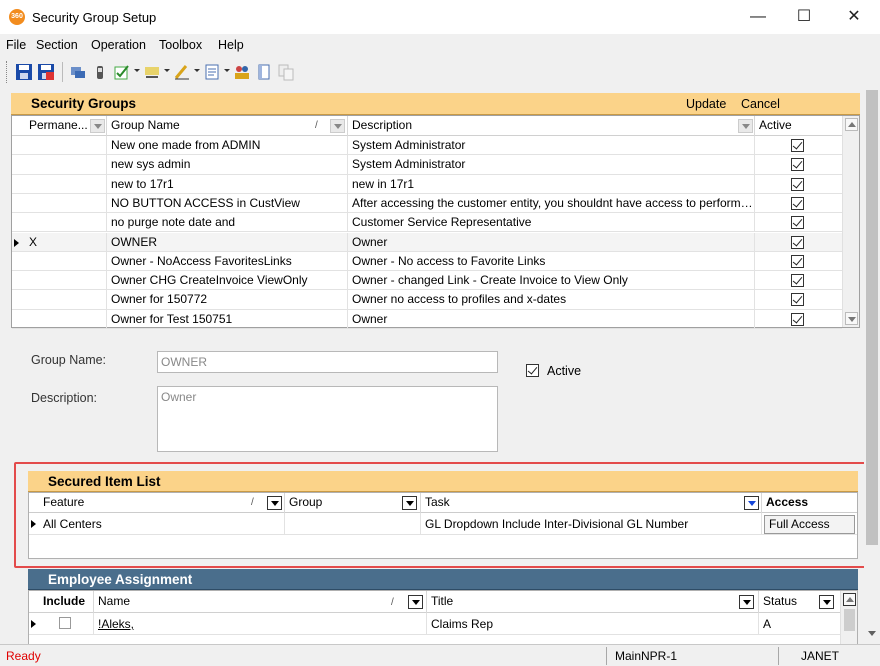  Describe the element at coordinates (746, 602) in the screenshot. I see `title-filter-icon` at that location.